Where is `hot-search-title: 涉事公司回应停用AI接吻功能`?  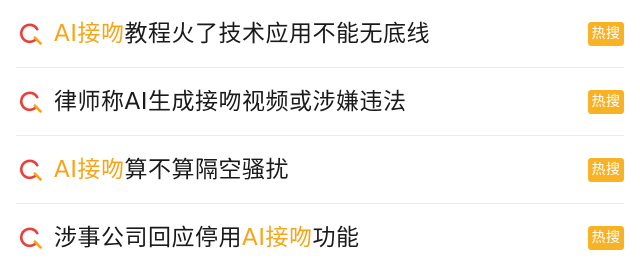 hot-search-title: 涉事公司回应停用AI接吻功能 is located at coordinates (207, 238).